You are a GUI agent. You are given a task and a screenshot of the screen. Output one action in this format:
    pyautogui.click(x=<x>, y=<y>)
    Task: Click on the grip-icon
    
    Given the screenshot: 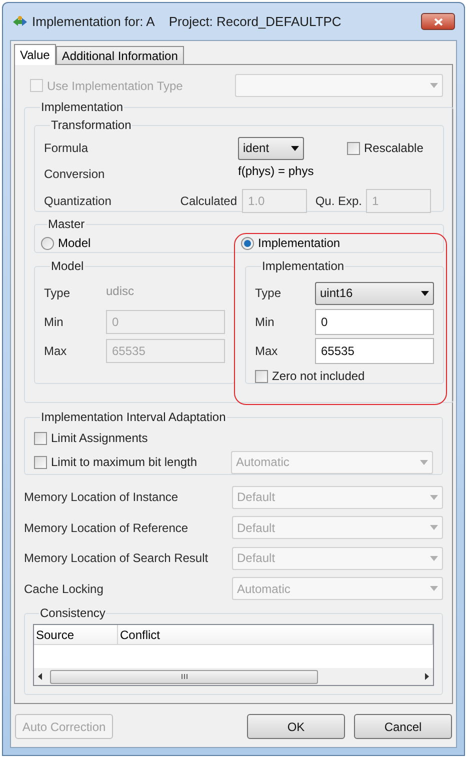 What is the action you would take?
    pyautogui.click(x=184, y=676)
    